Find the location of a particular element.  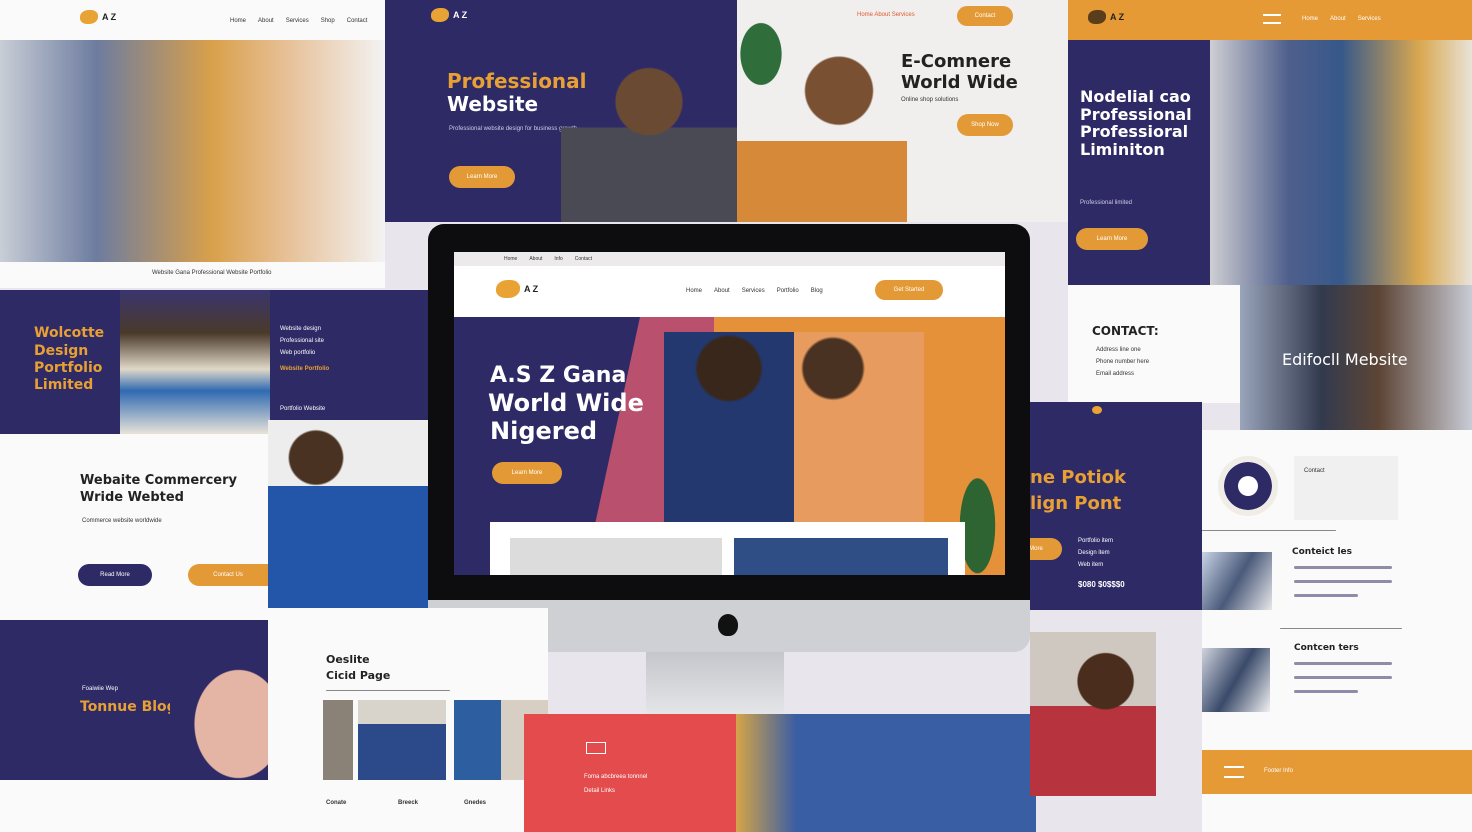

man-holding-box-photo is located at coordinates (195, 362).